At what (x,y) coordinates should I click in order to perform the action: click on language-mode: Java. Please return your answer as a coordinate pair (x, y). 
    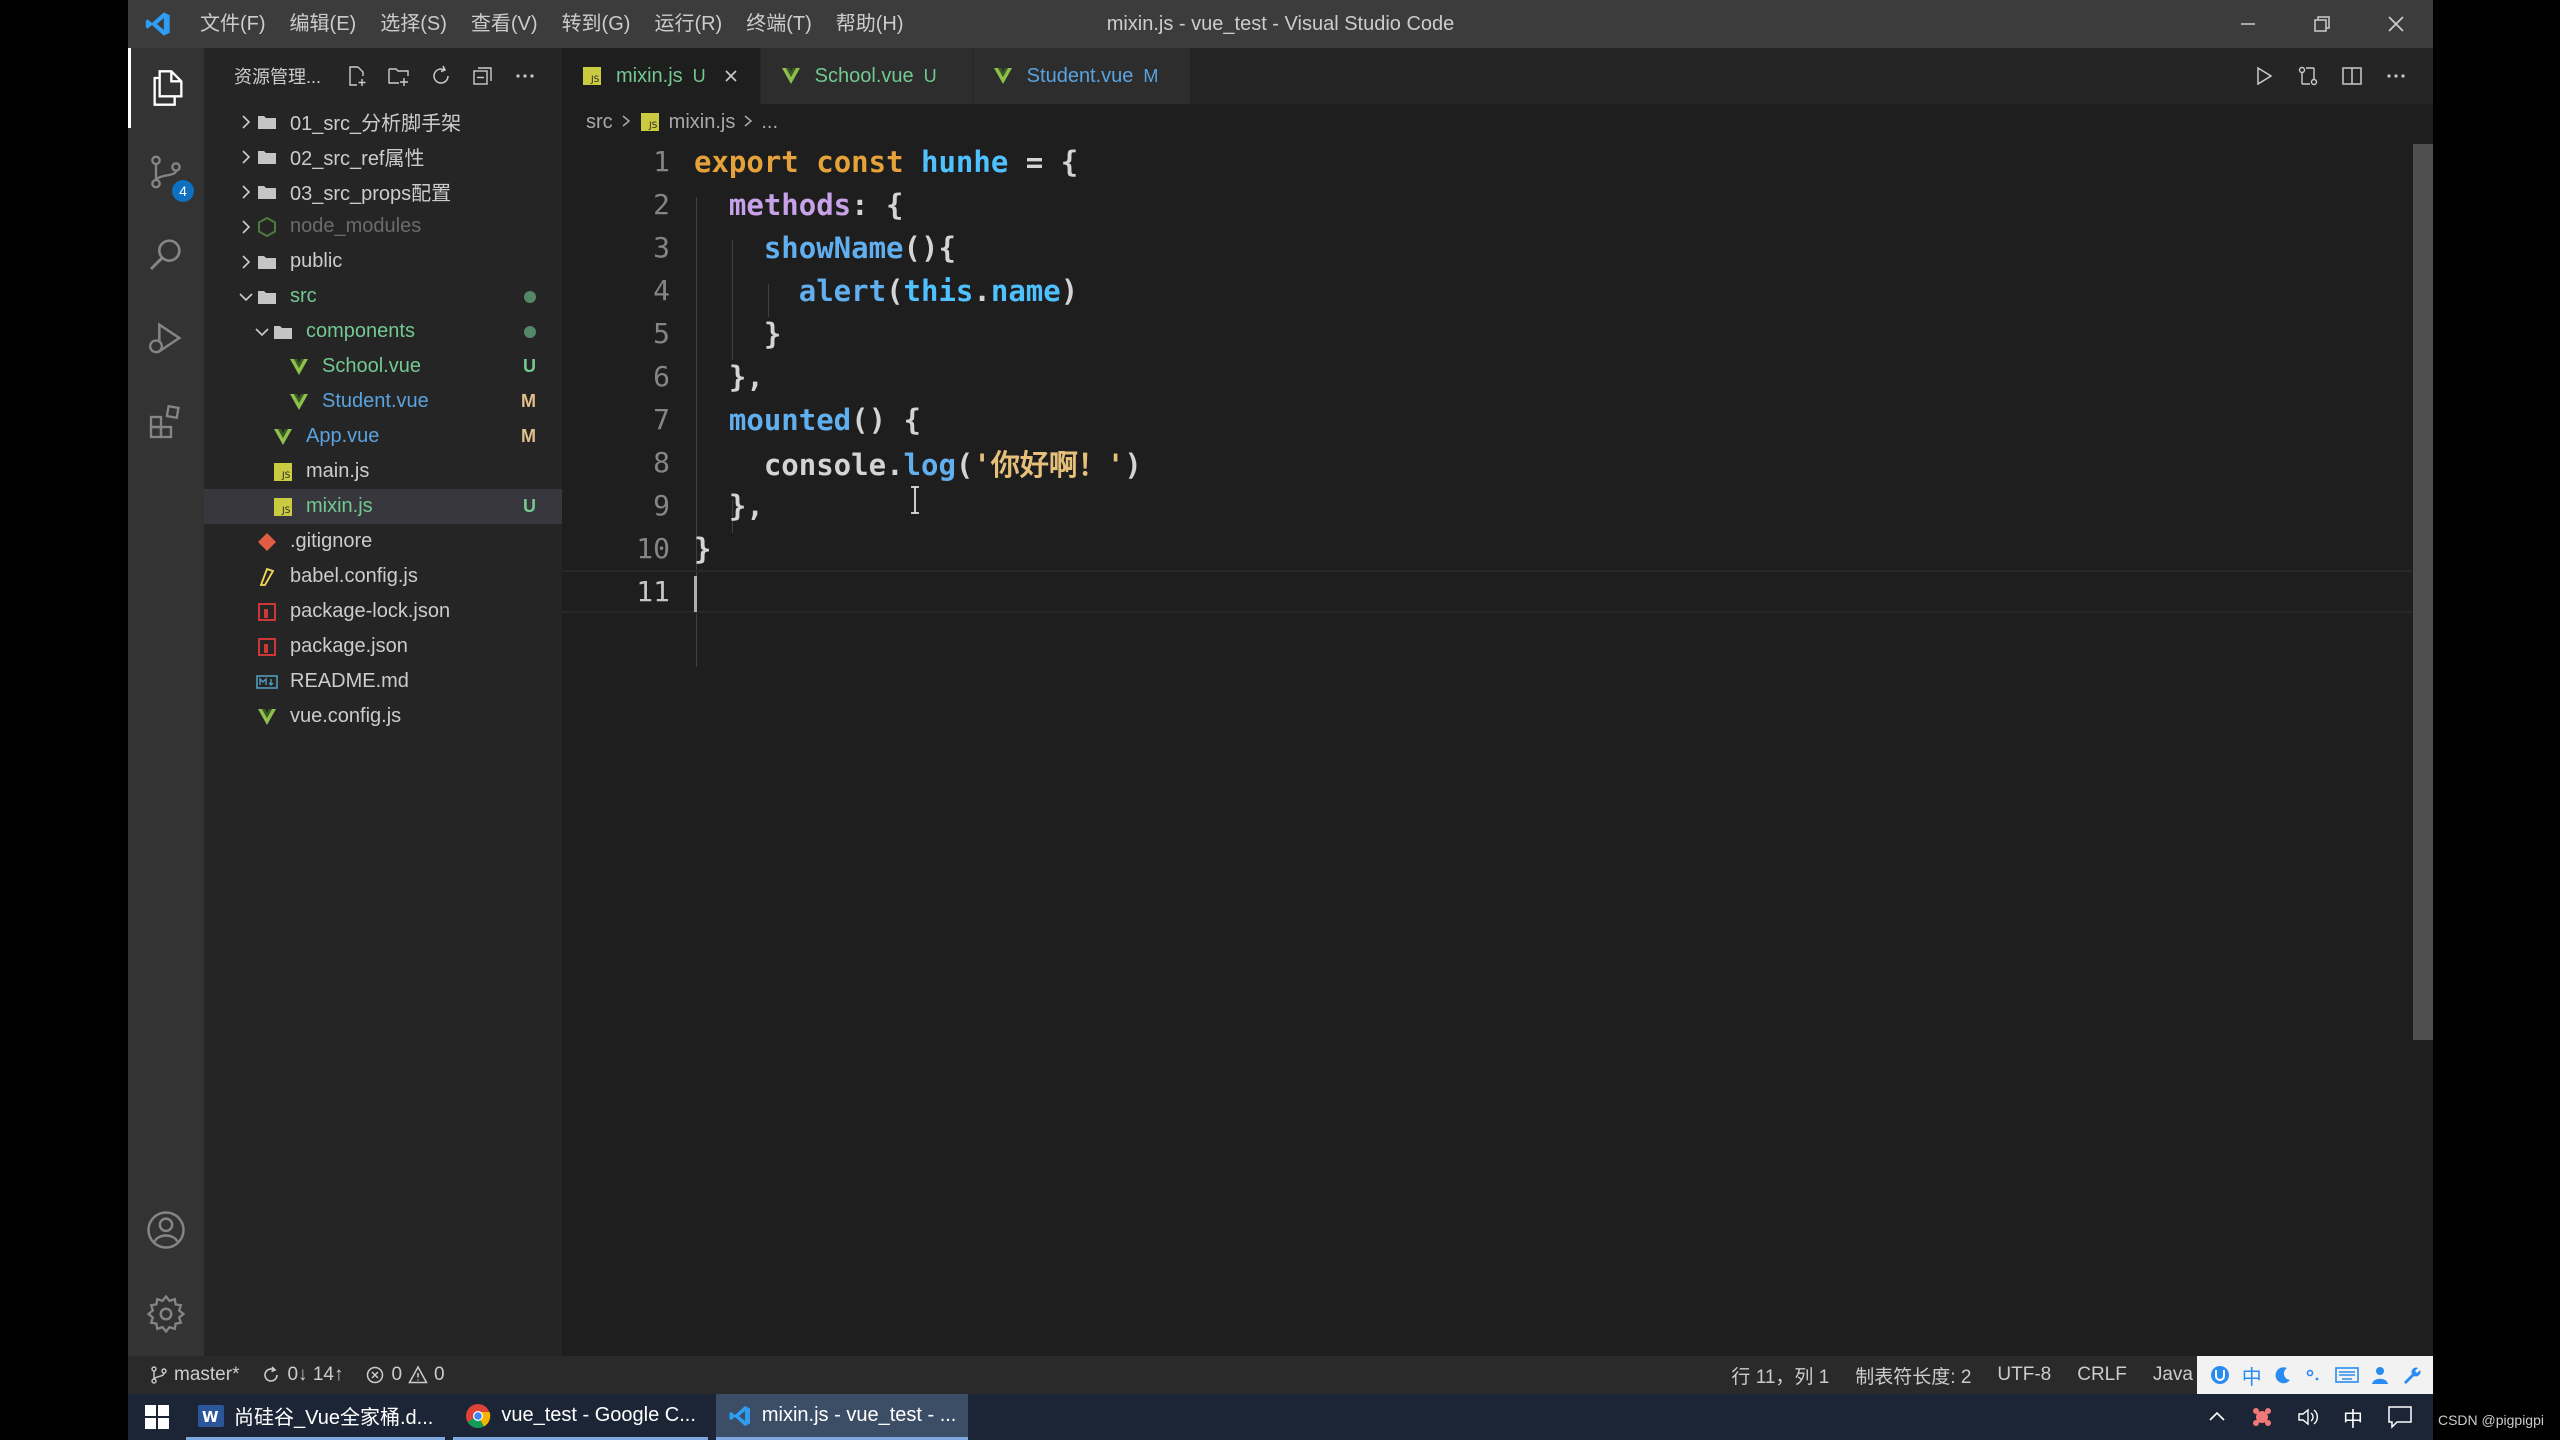
    Looking at the image, I should click on (2173, 1375).